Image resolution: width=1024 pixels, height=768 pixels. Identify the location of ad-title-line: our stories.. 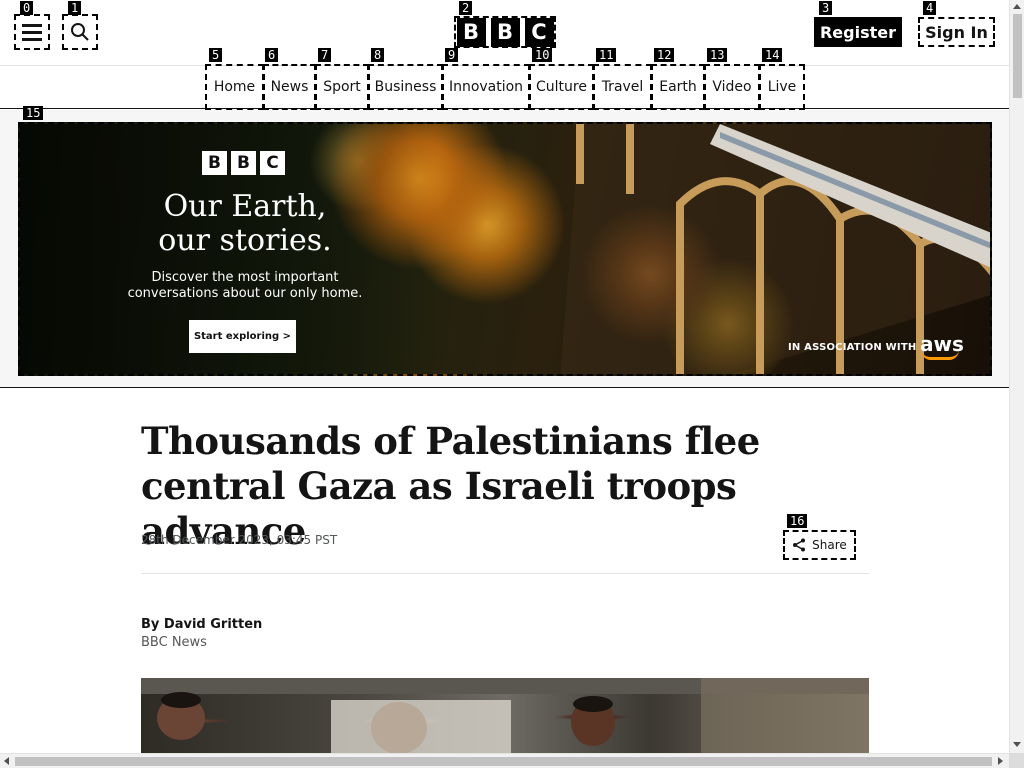
(245, 240).